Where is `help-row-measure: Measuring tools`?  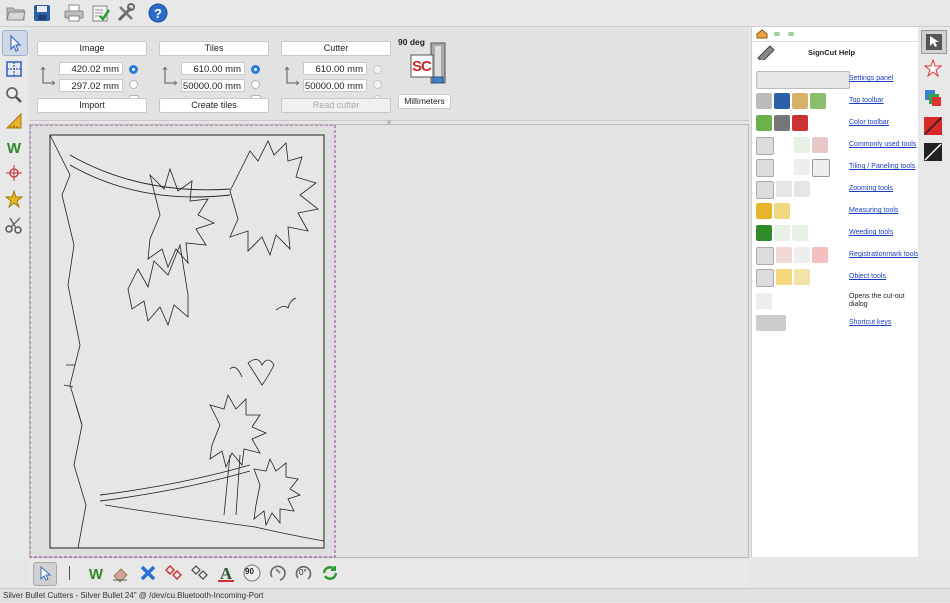 help-row-measure: Measuring tools is located at coordinates (835, 213).